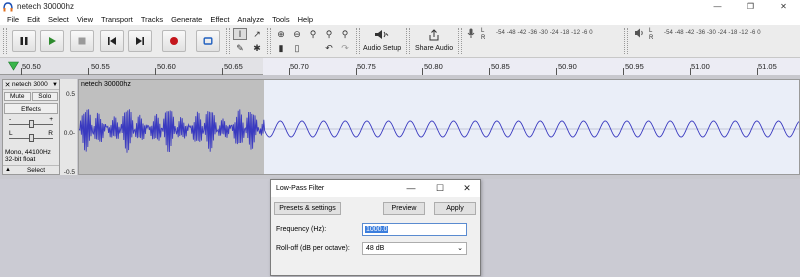 This screenshot has width=800, height=277. Describe the element at coordinates (483, 31) in the screenshot. I see `record-meter-left-label: L` at that location.